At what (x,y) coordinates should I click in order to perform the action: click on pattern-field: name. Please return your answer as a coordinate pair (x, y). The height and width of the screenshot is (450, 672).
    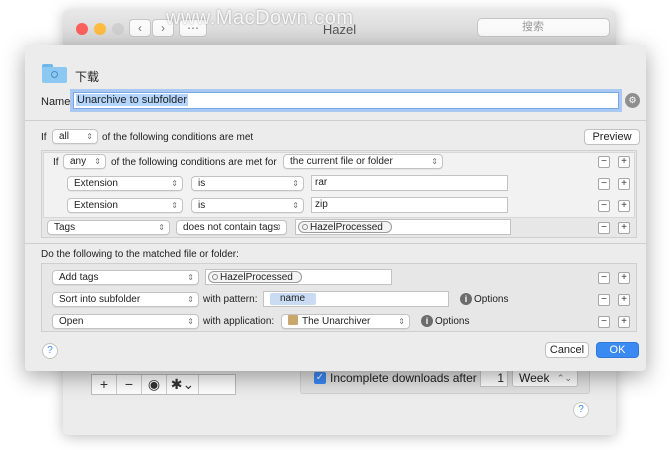
    Looking at the image, I should click on (356, 299).